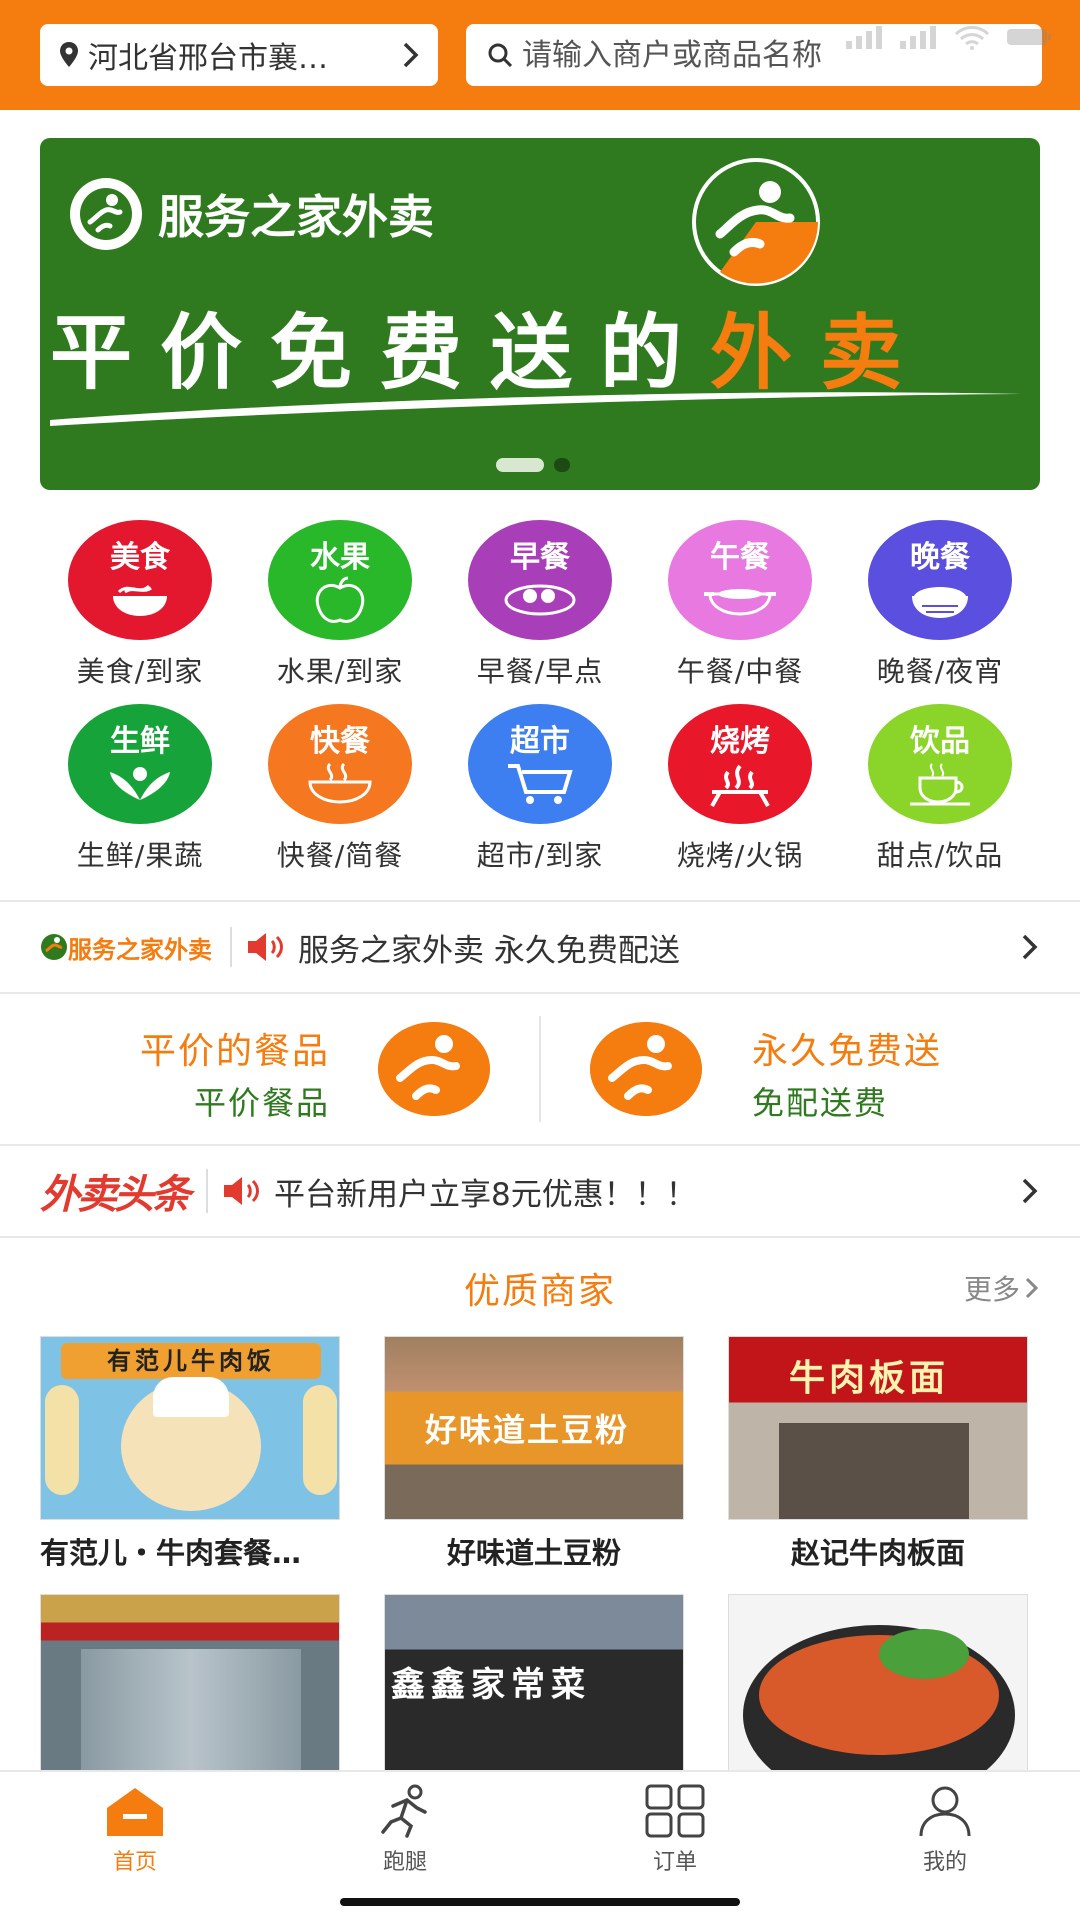 The image size is (1080, 1920). What do you see at coordinates (540, 1237) in the screenshot?
I see `divider` at bounding box center [540, 1237].